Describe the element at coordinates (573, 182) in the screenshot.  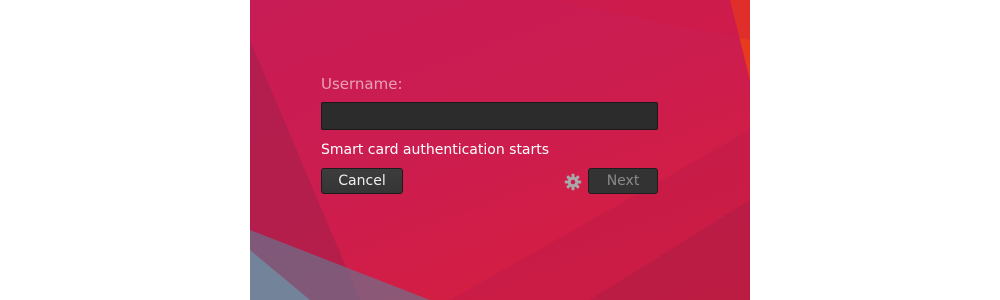
I see `gear-icon` at that location.